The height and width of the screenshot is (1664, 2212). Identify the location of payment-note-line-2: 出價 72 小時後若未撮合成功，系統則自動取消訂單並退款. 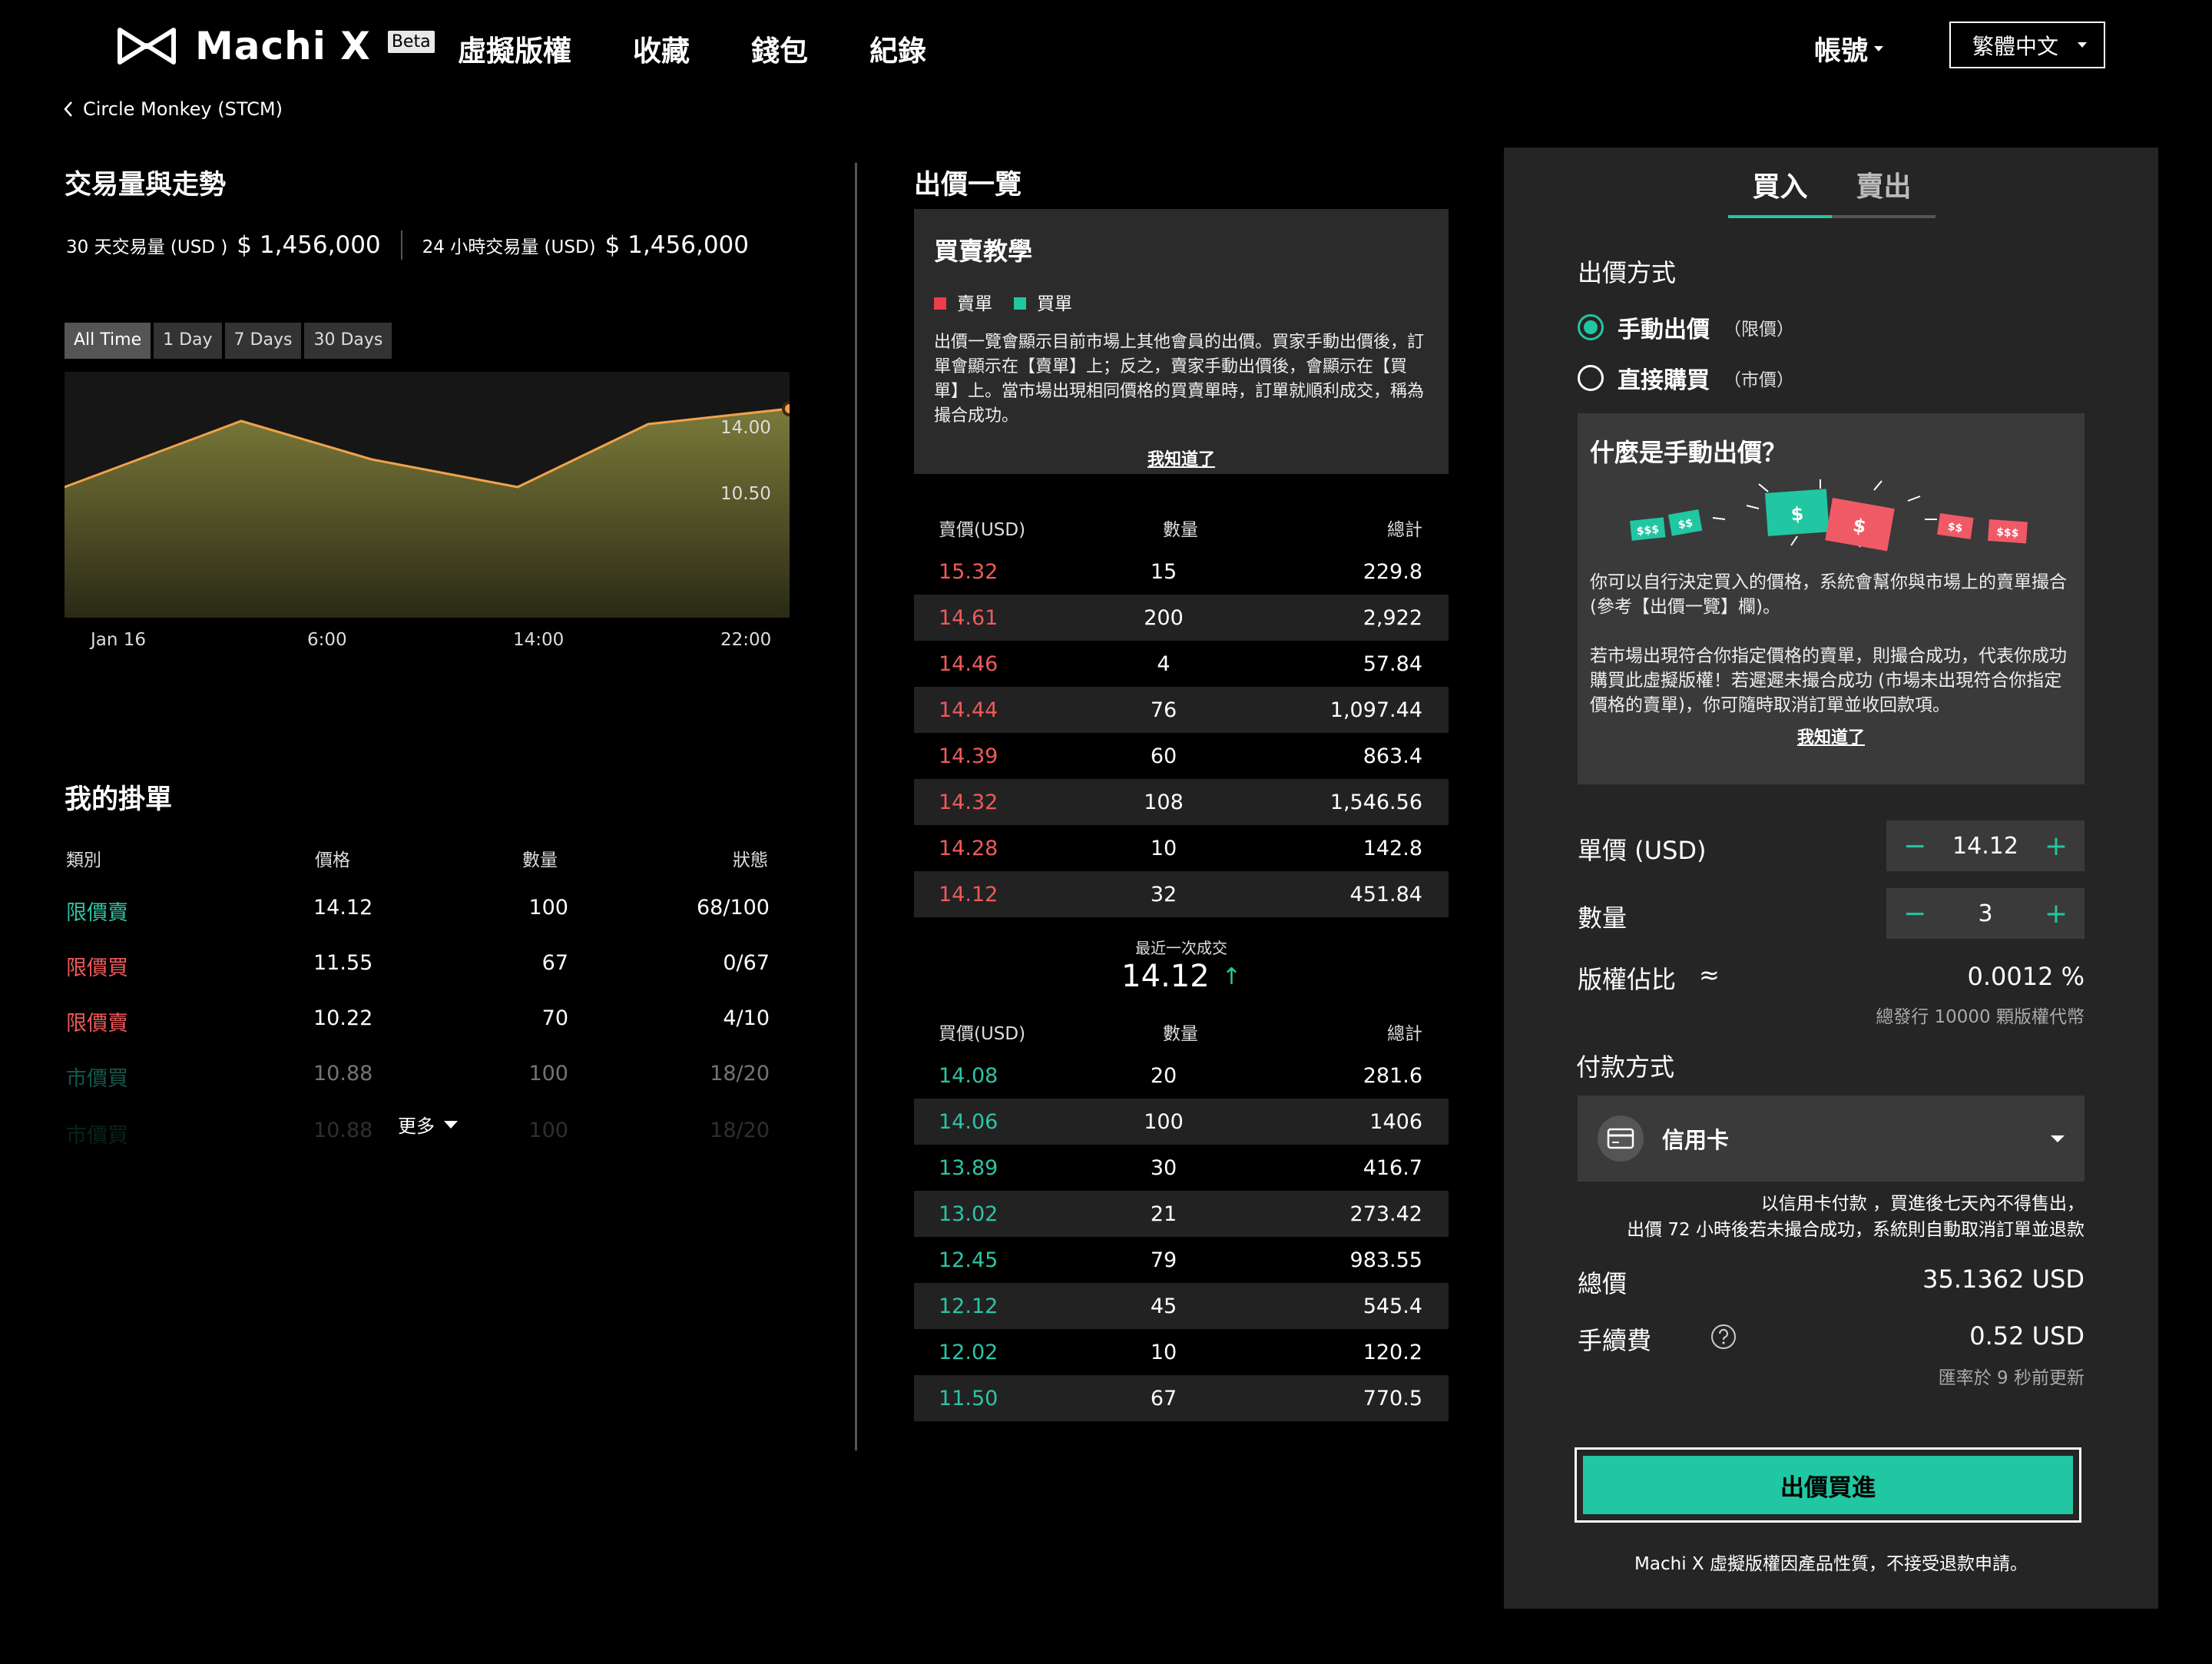
(1856, 1230).